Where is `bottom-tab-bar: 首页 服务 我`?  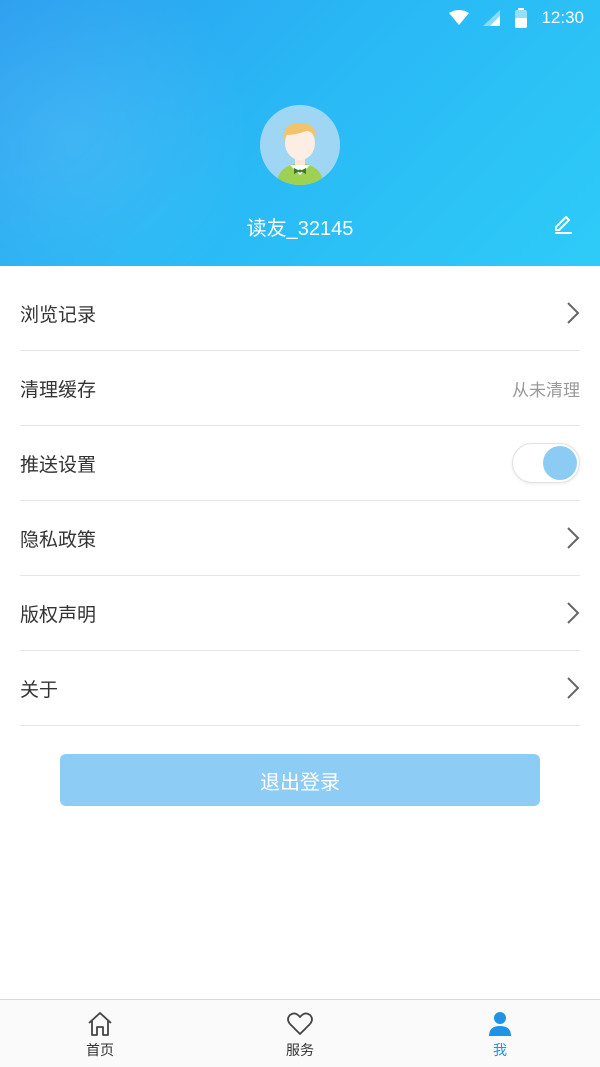
bottom-tab-bar: 首页 服务 我 is located at coordinates (300, 1033).